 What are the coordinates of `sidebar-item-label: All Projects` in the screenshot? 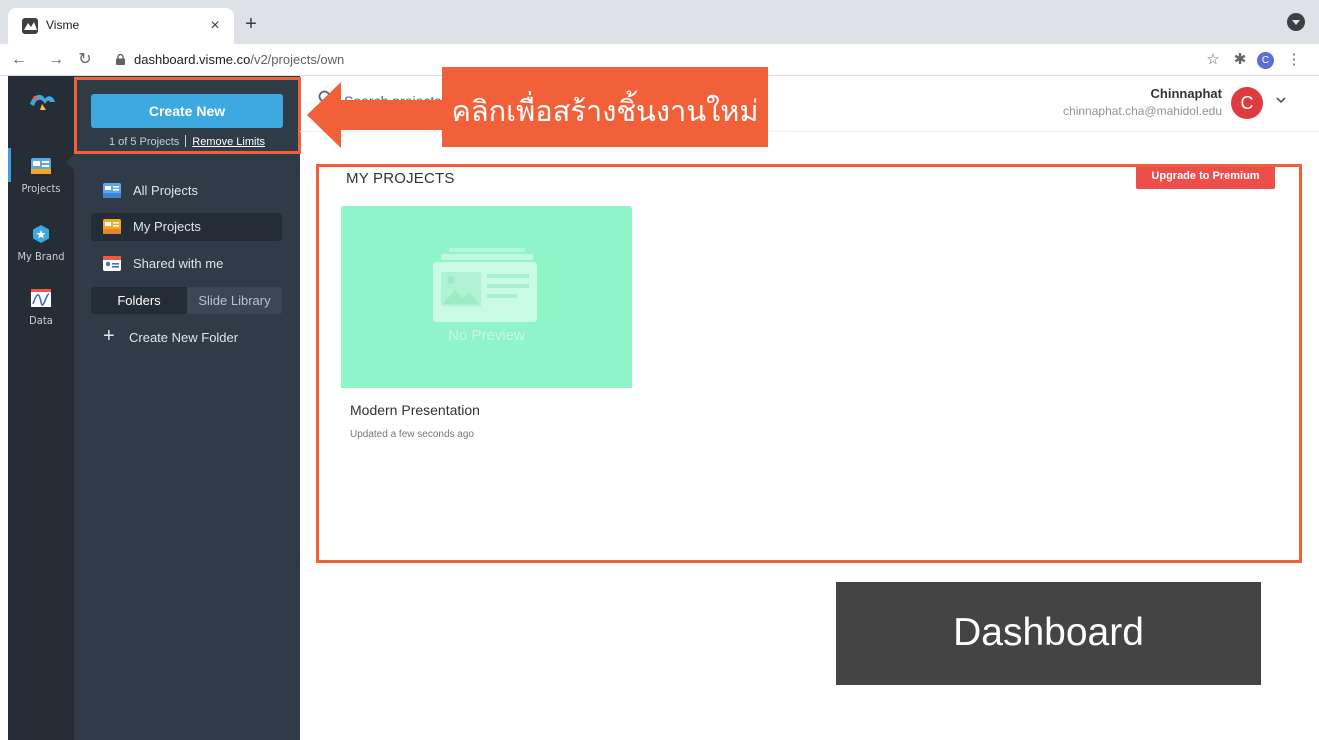 It's located at (166, 190).